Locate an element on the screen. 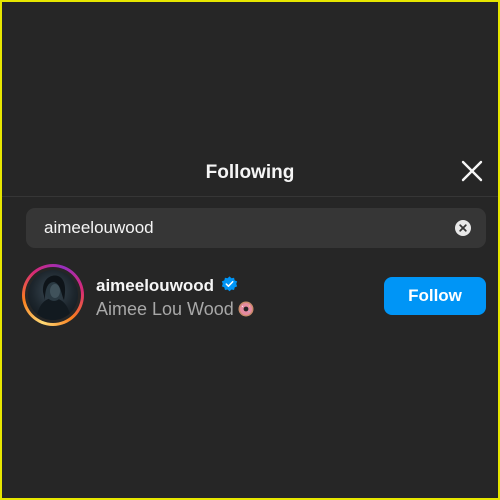  story-ring is located at coordinates (53, 295).